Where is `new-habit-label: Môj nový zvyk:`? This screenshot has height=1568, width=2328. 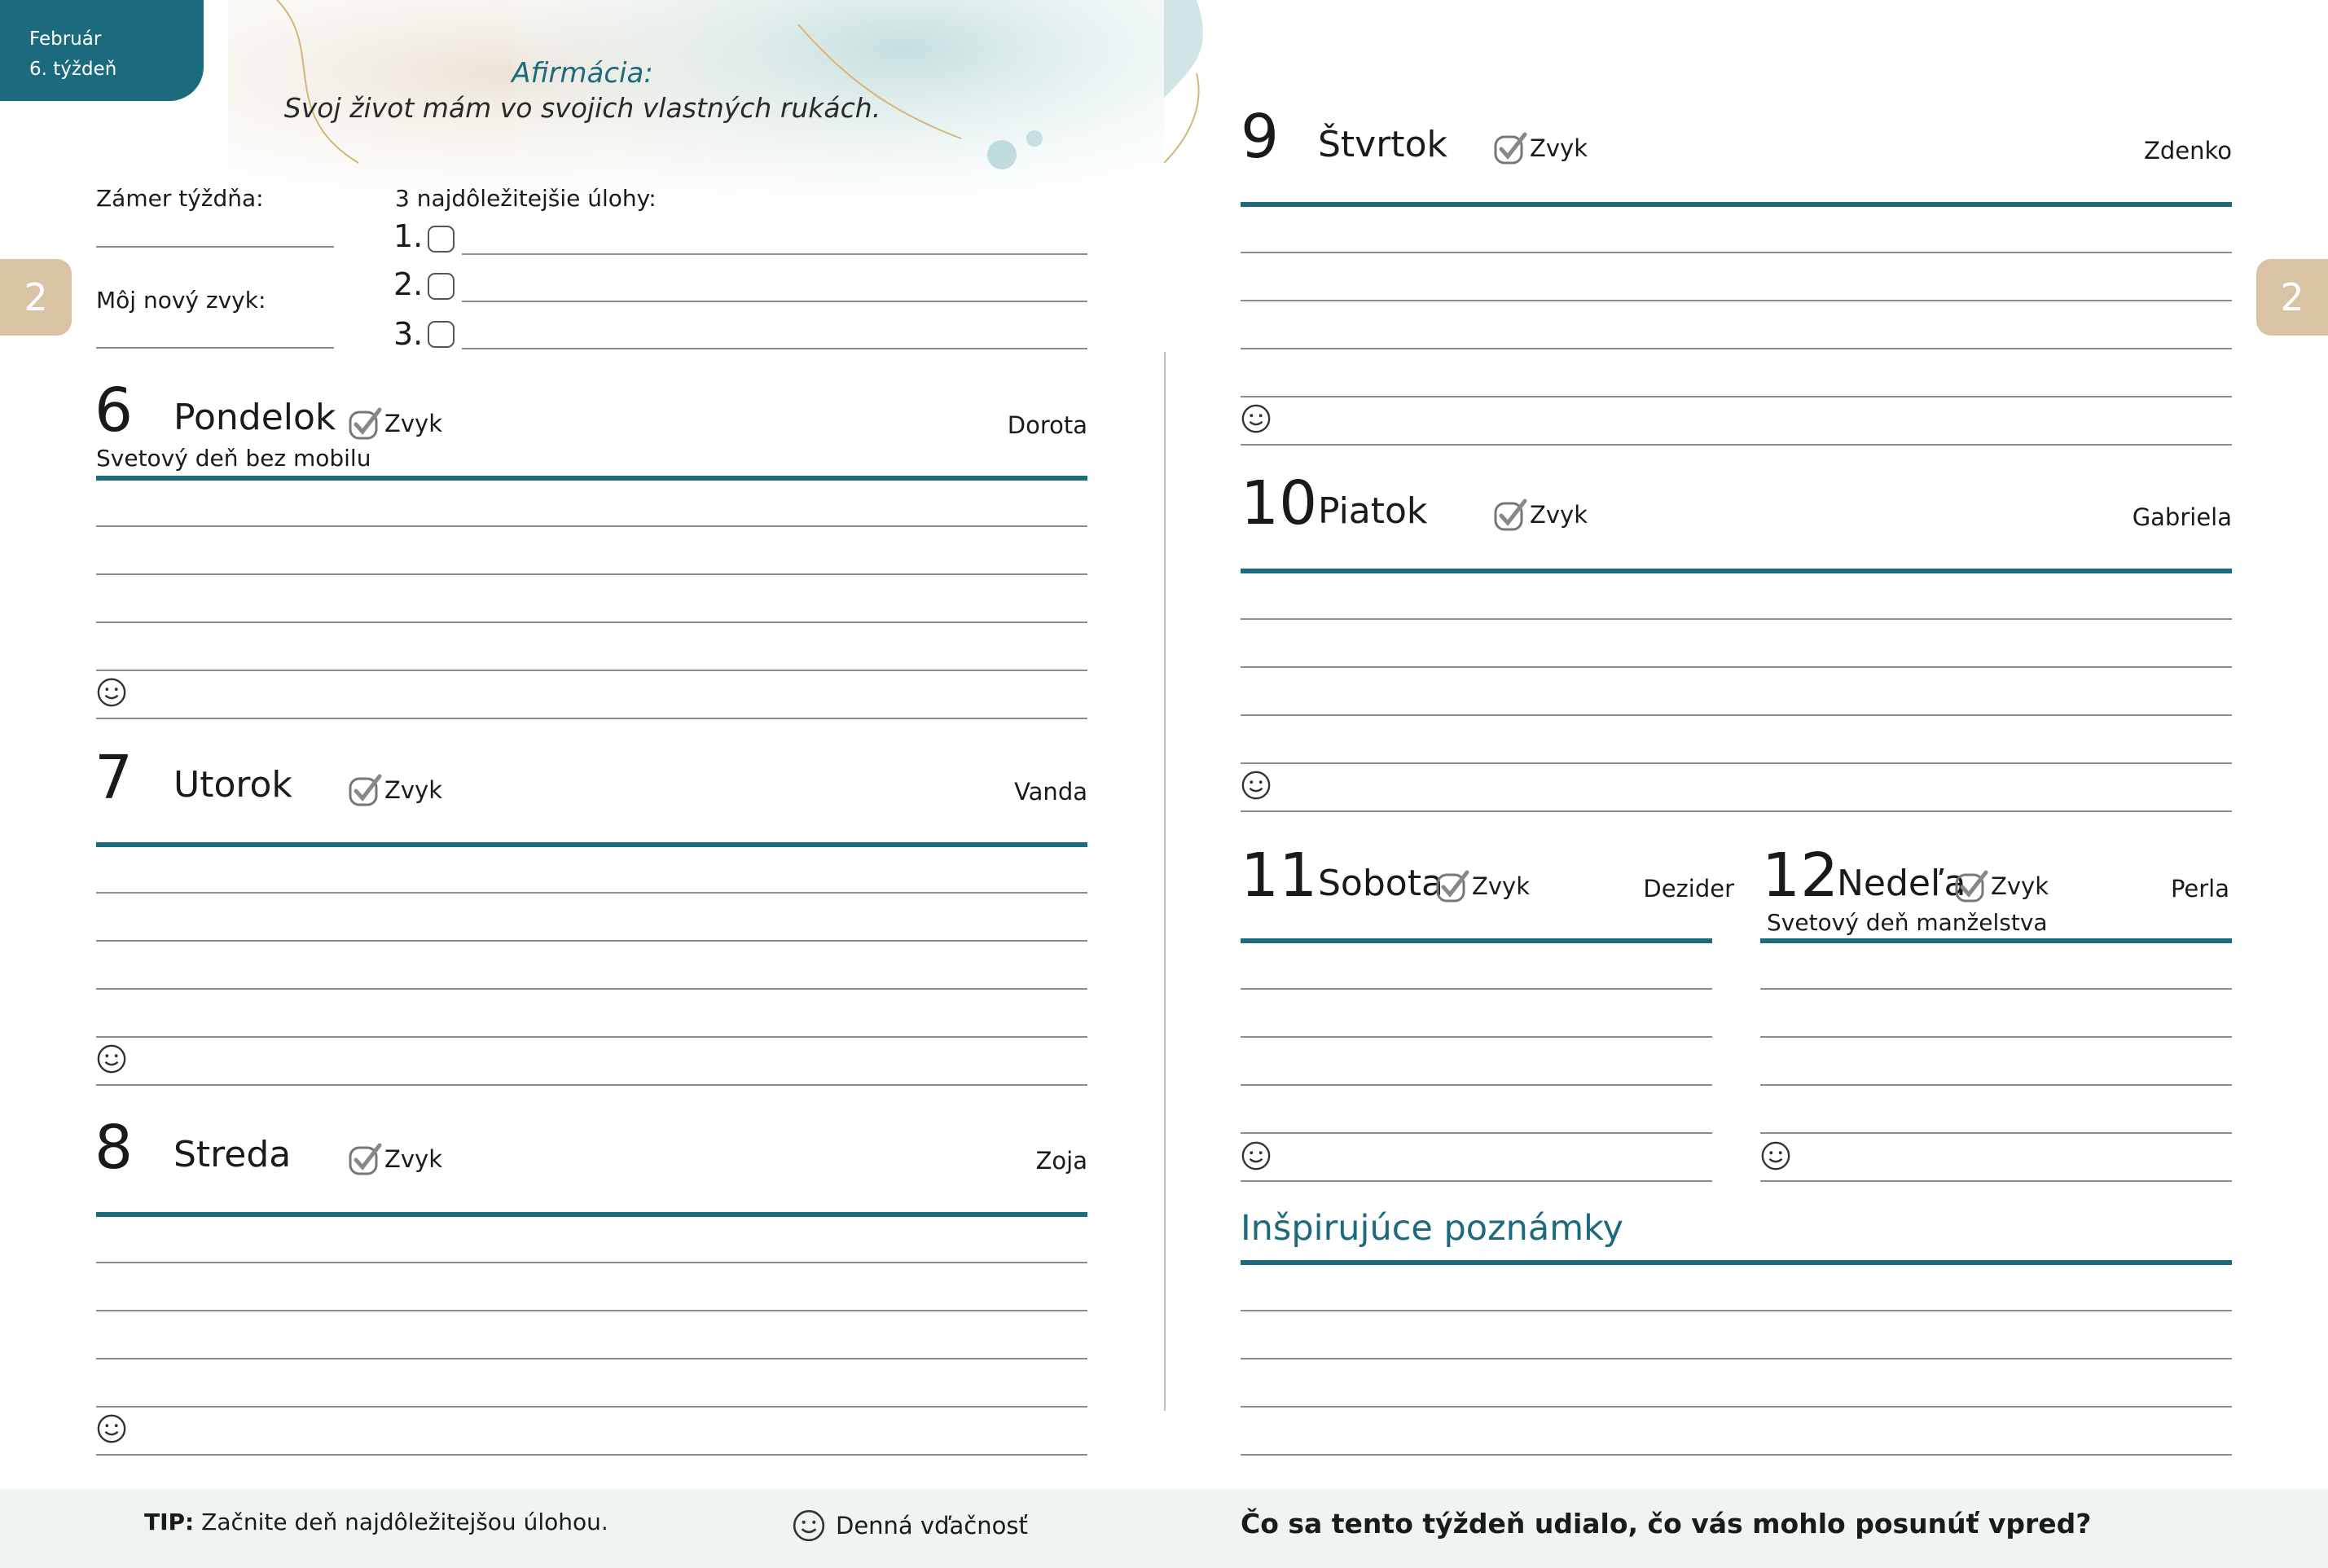 new-habit-label: Môj nový zvyk: is located at coordinates (181, 300).